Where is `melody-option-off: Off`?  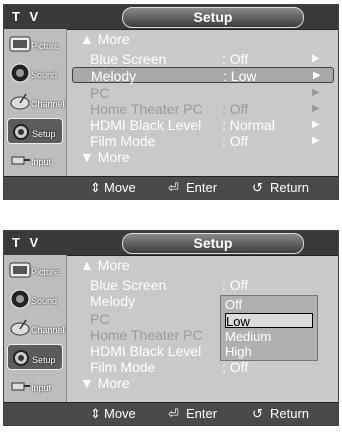
melody-option-off: Off is located at coordinates (269, 304).